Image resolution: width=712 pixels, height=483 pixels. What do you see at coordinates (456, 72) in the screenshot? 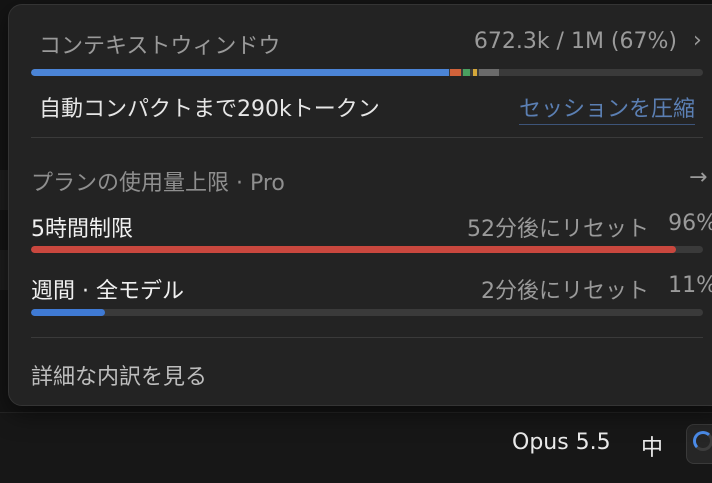
I see `context-segment-tools` at bounding box center [456, 72].